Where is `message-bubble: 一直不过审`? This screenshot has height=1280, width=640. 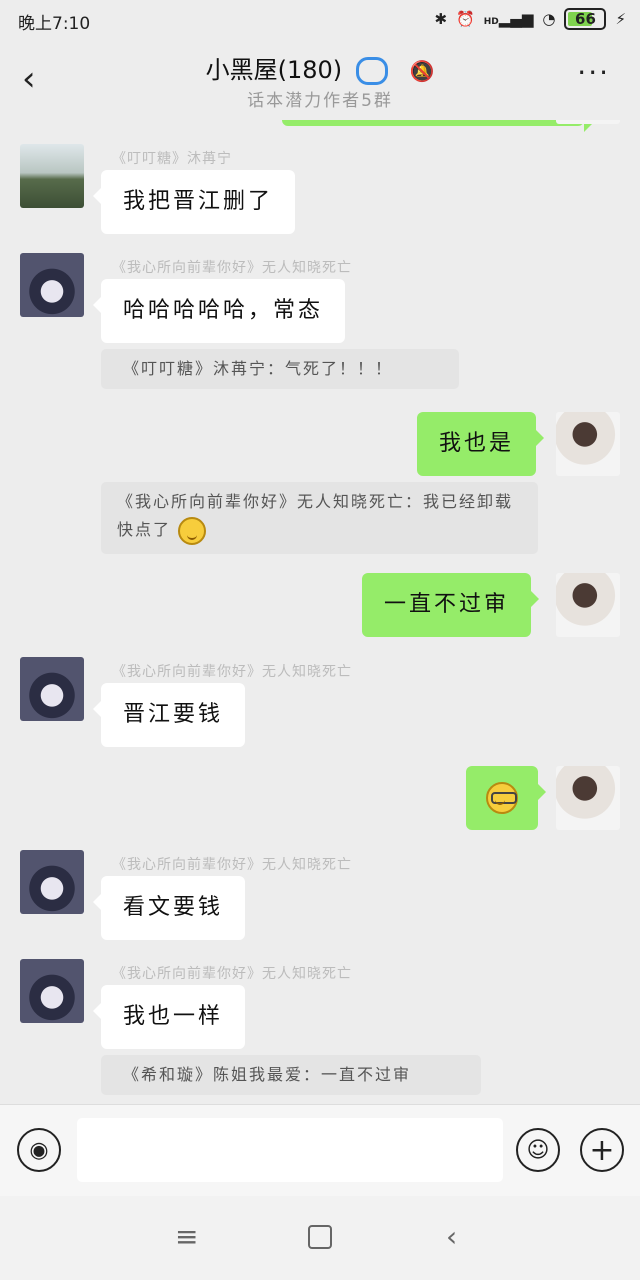 message-bubble: 一直不过审 is located at coordinates (451, 605).